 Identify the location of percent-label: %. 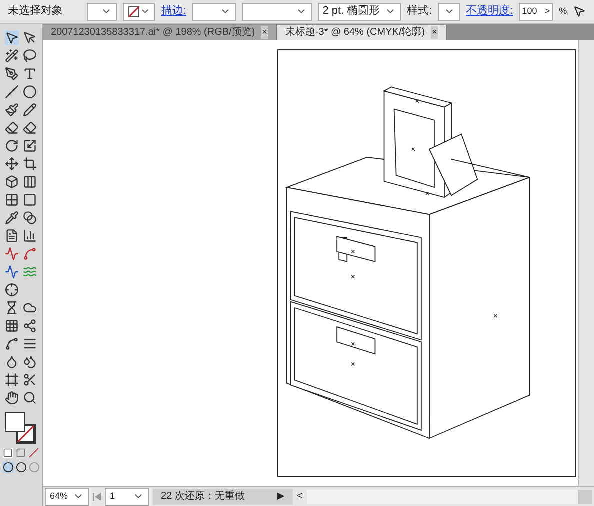
(563, 11).